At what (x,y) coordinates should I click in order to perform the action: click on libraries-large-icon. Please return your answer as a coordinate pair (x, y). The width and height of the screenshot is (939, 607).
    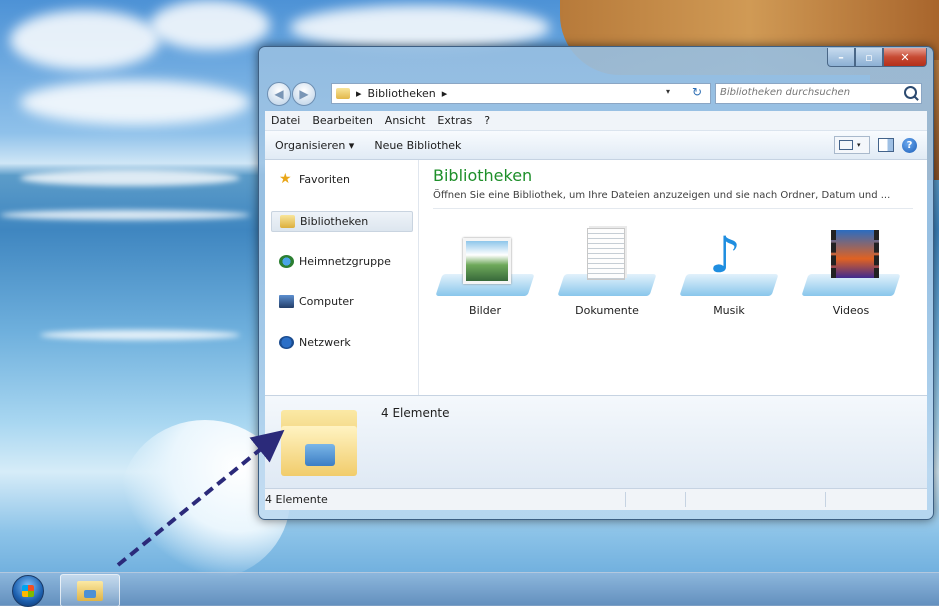
    Looking at the image, I should click on (320, 442).